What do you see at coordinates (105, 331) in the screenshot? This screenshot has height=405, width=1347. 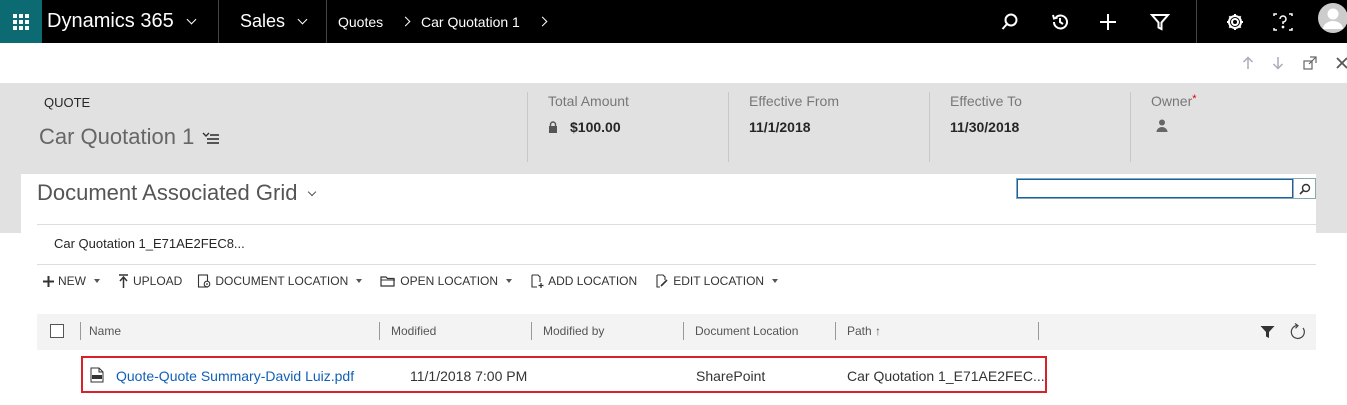 I see `column-name: Name` at bounding box center [105, 331].